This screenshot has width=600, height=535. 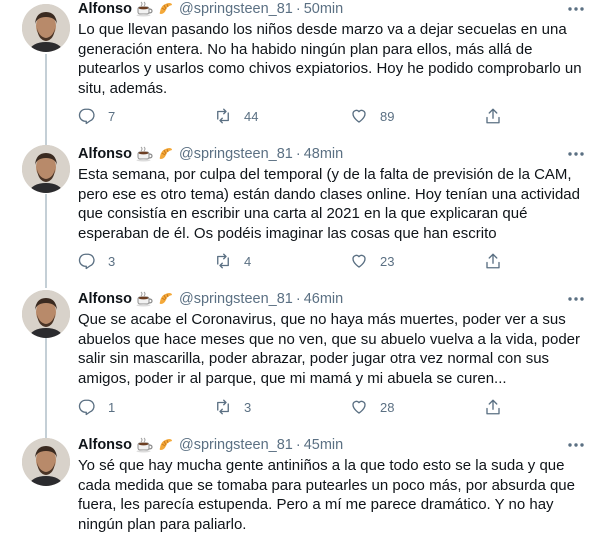 What do you see at coordinates (248, 407) in the screenshot?
I see `retweet-count: 3` at bounding box center [248, 407].